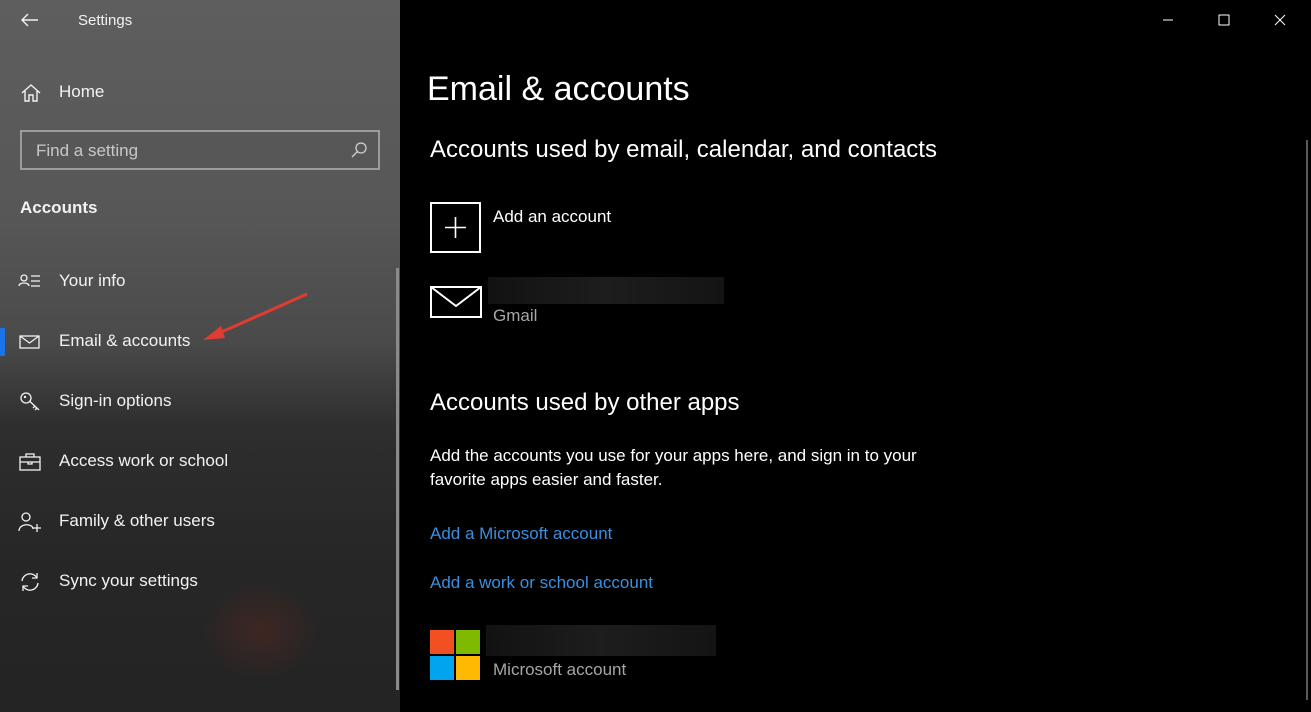 The image size is (1311, 712). What do you see at coordinates (82, 91) in the screenshot?
I see `sidebar-item-label: Home` at bounding box center [82, 91].